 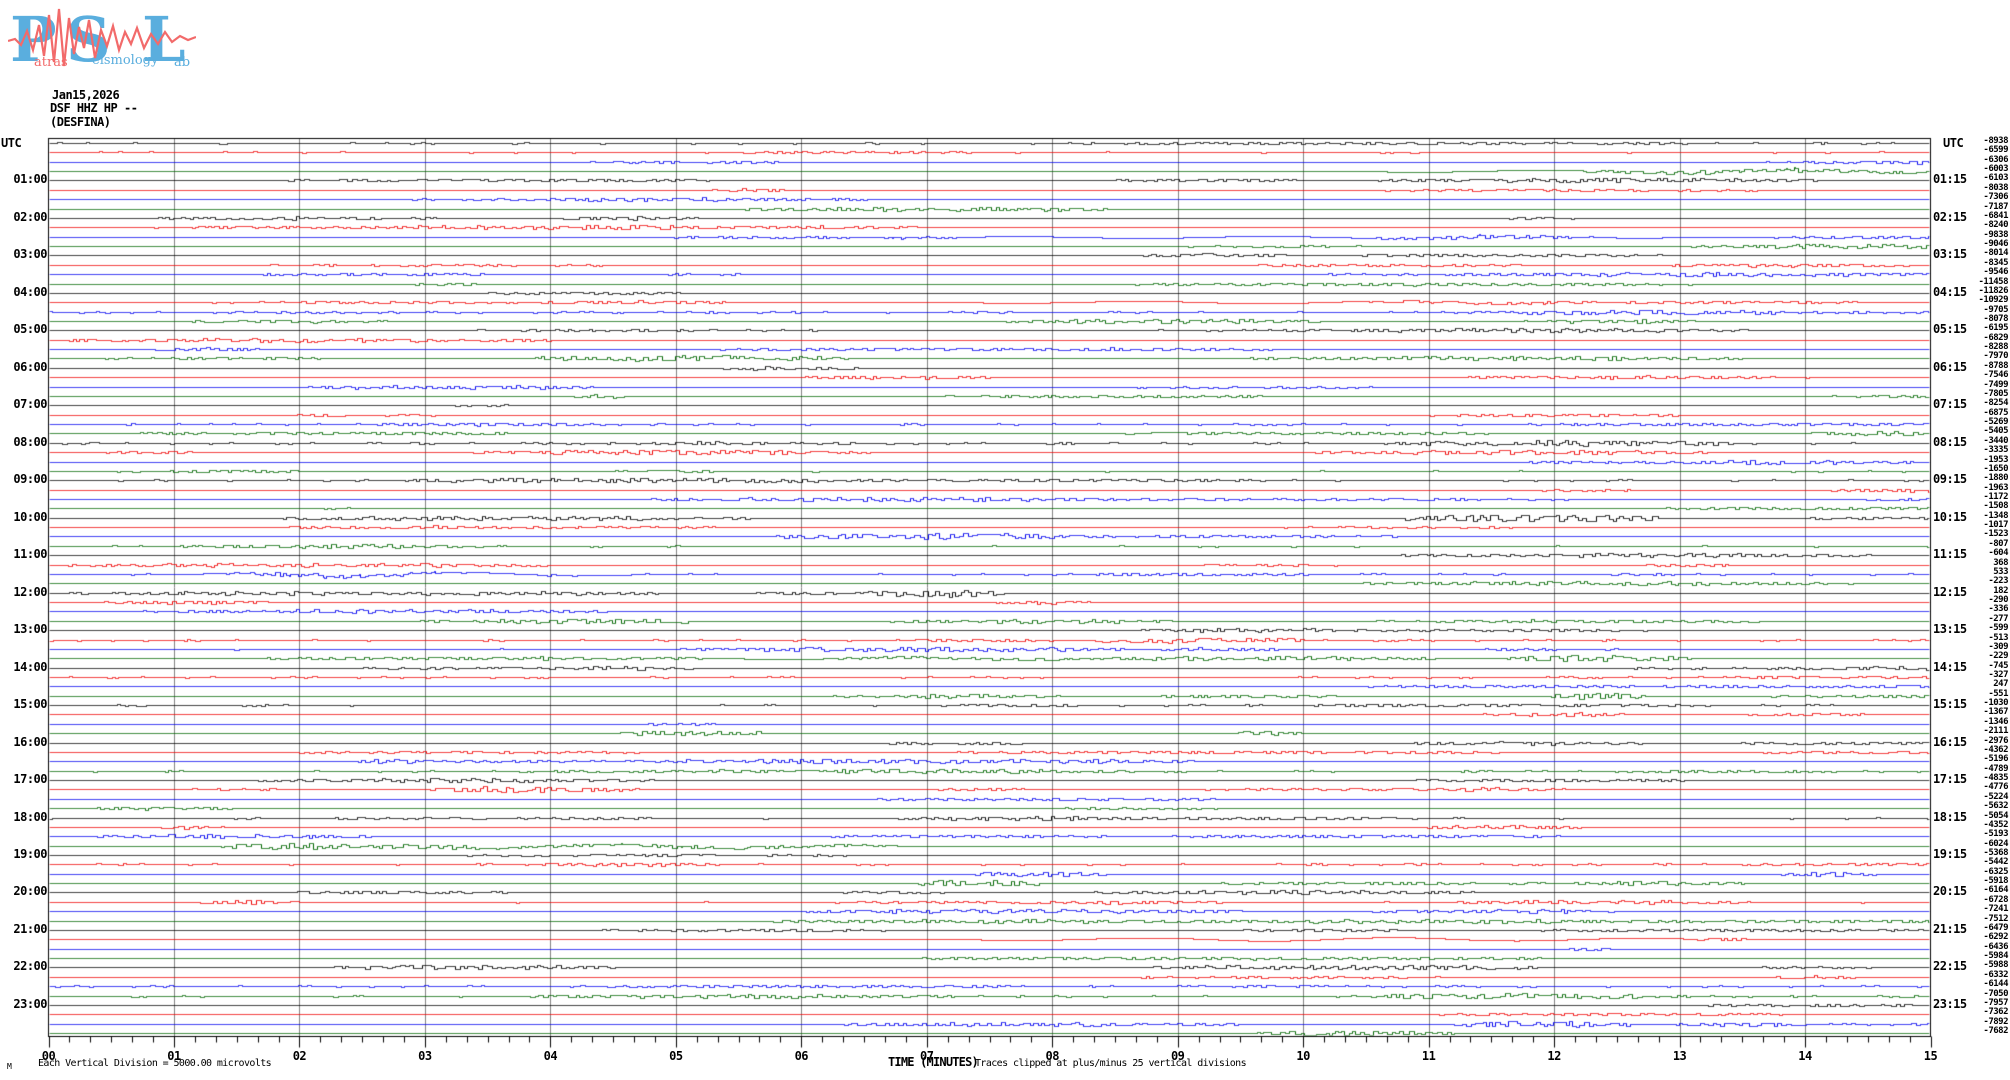 I want to click on trace-offset-value: -2111, so click(x=1995, y=731).